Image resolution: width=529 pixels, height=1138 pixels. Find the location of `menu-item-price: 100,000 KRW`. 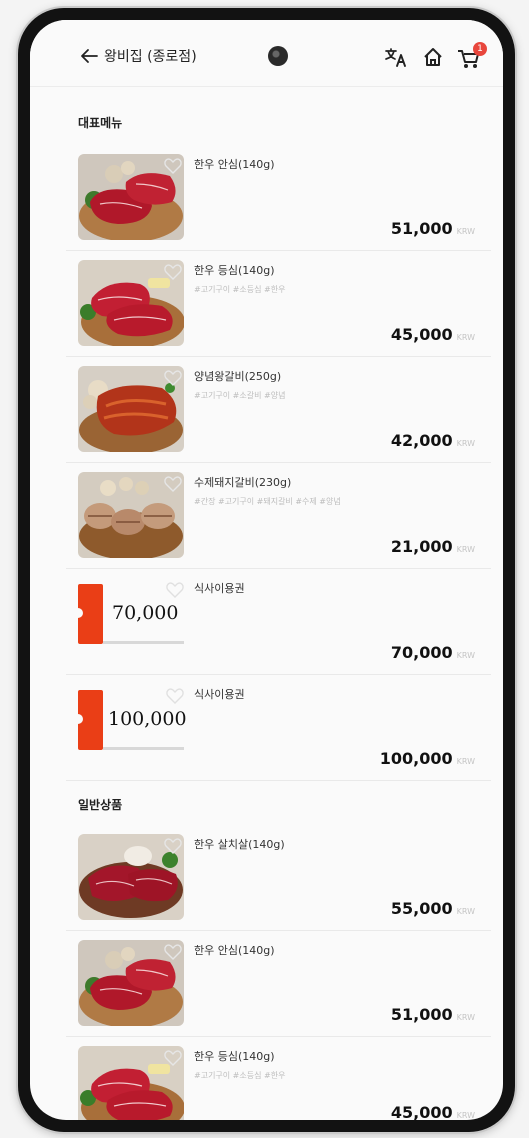

menu-item-price: 100,000 KRW is located at coordinates (427, 758).